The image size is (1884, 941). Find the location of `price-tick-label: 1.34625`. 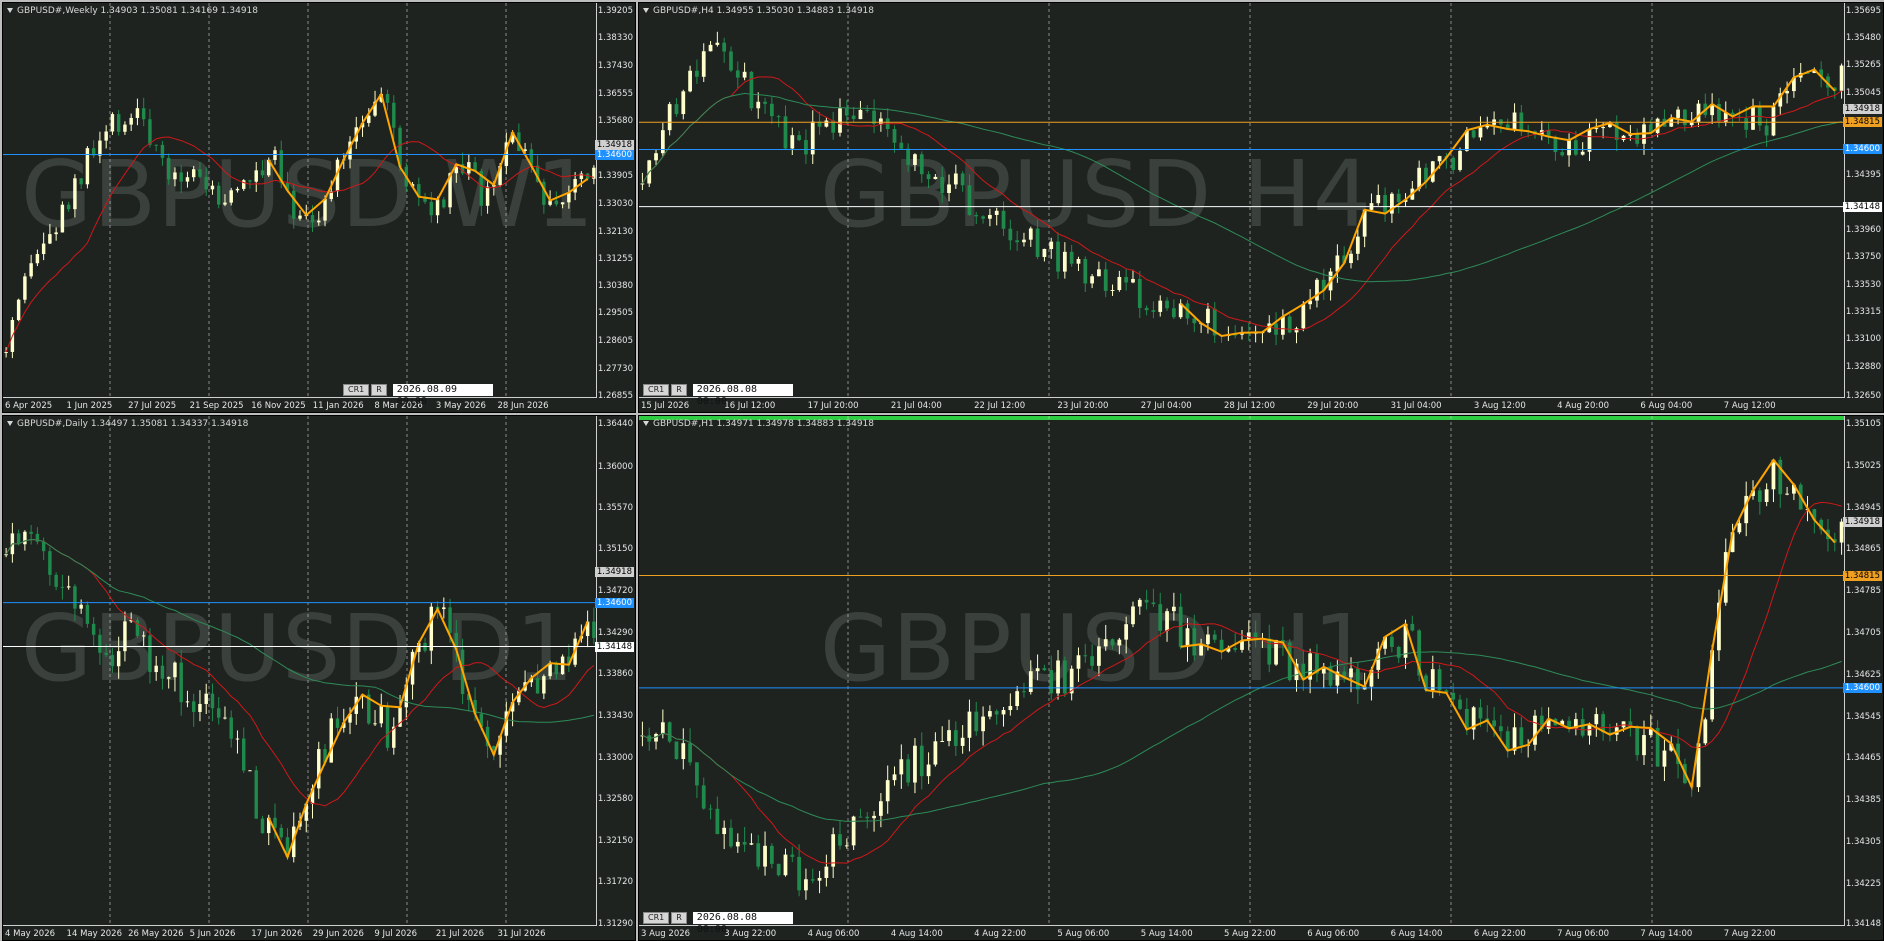

price-tick-label: 1.34625 is located at coordinates (1863, 674).